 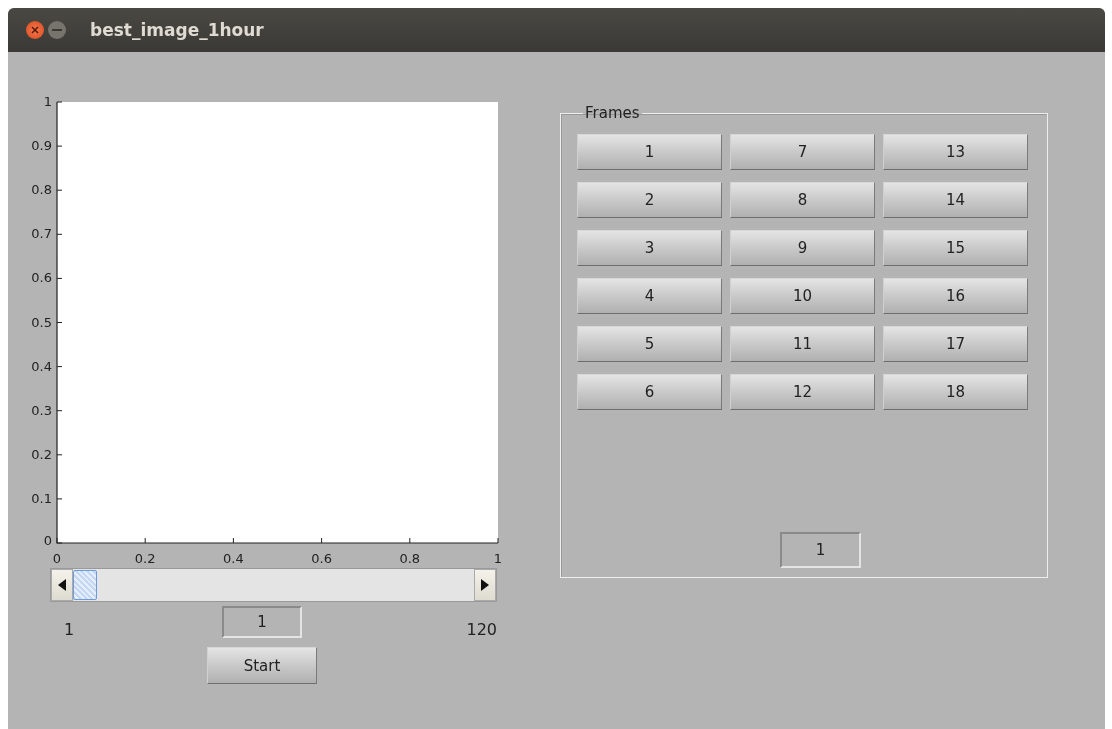 I want to click on window-title: best_image_1hour, so click(x=177, y=30).